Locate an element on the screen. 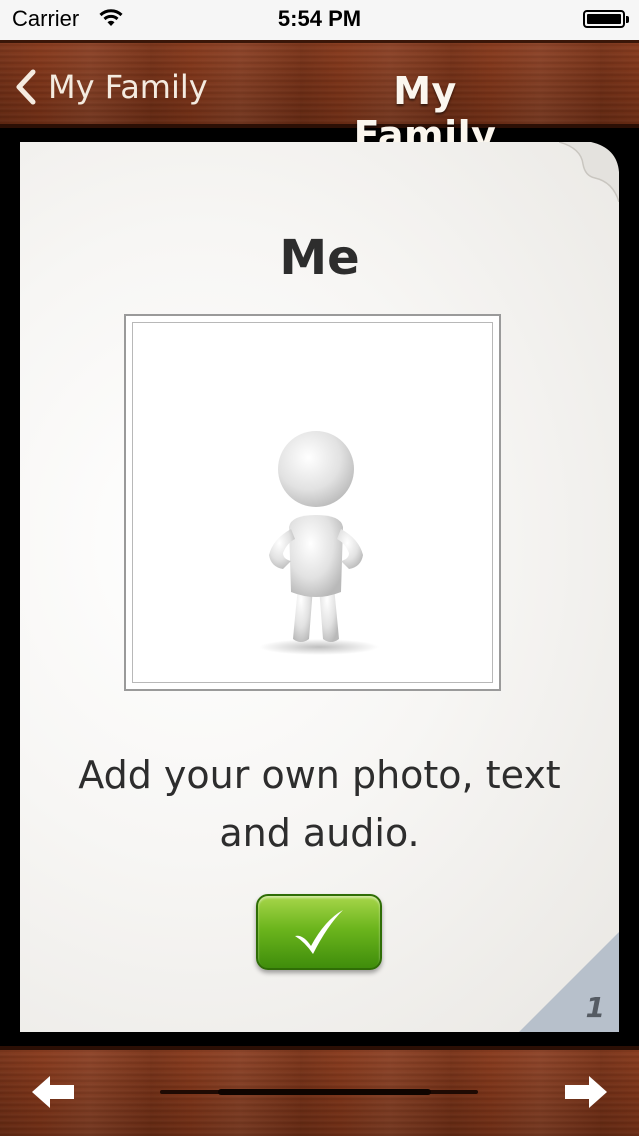  page-progress-track is located at coordinates (319, 1092).